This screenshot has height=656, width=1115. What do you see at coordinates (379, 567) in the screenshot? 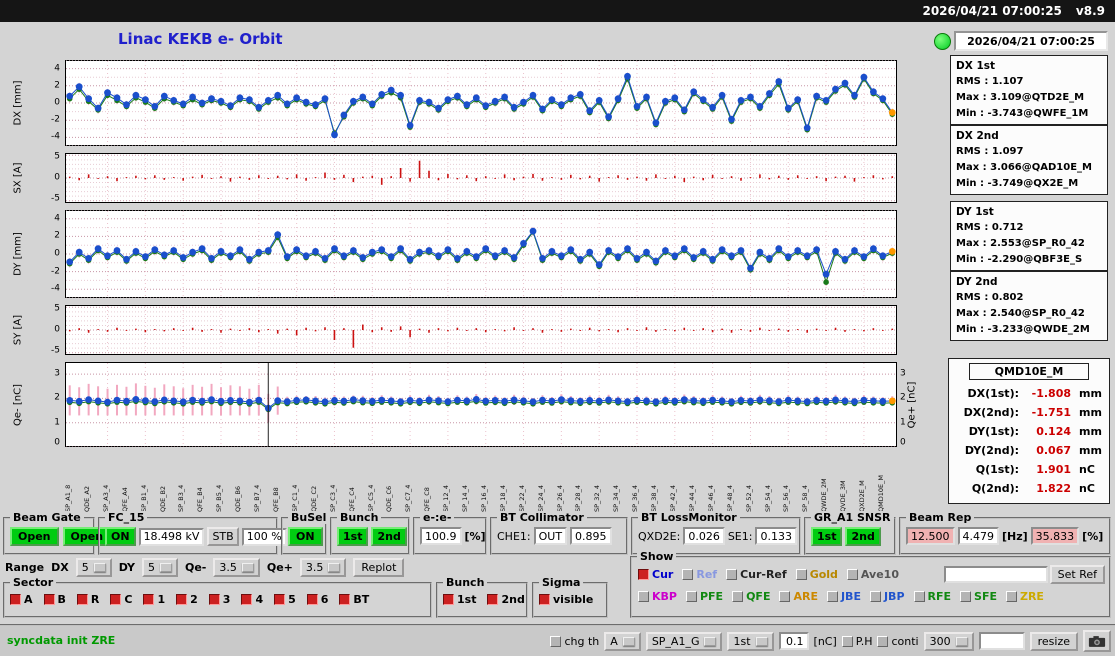
I see `replot-button: Replot` at bounding box center [379, 567].